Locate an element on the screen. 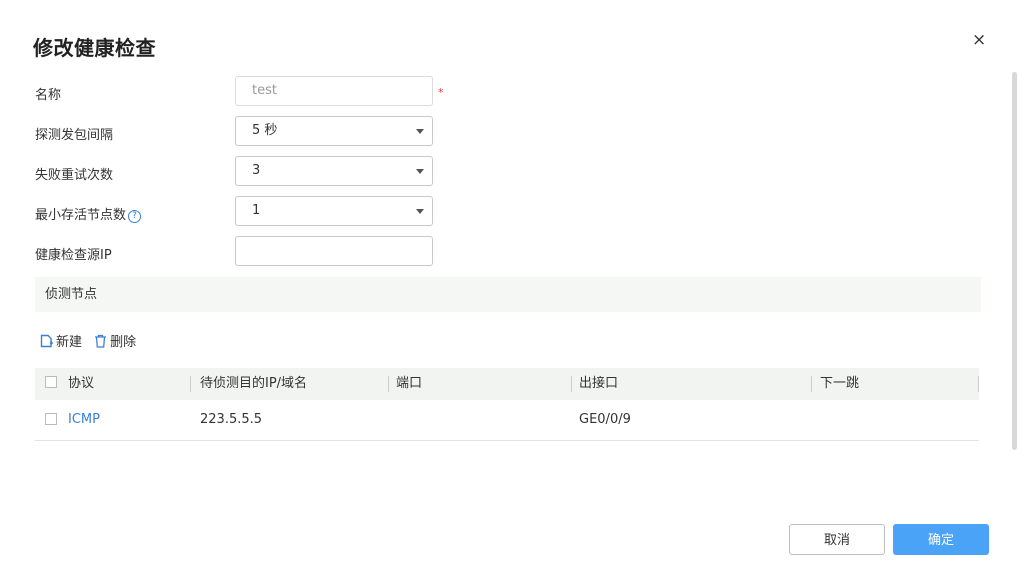 The width and height of the screenshot is (1018, 580). help-icon: ? is located at coordinates (135, 216).